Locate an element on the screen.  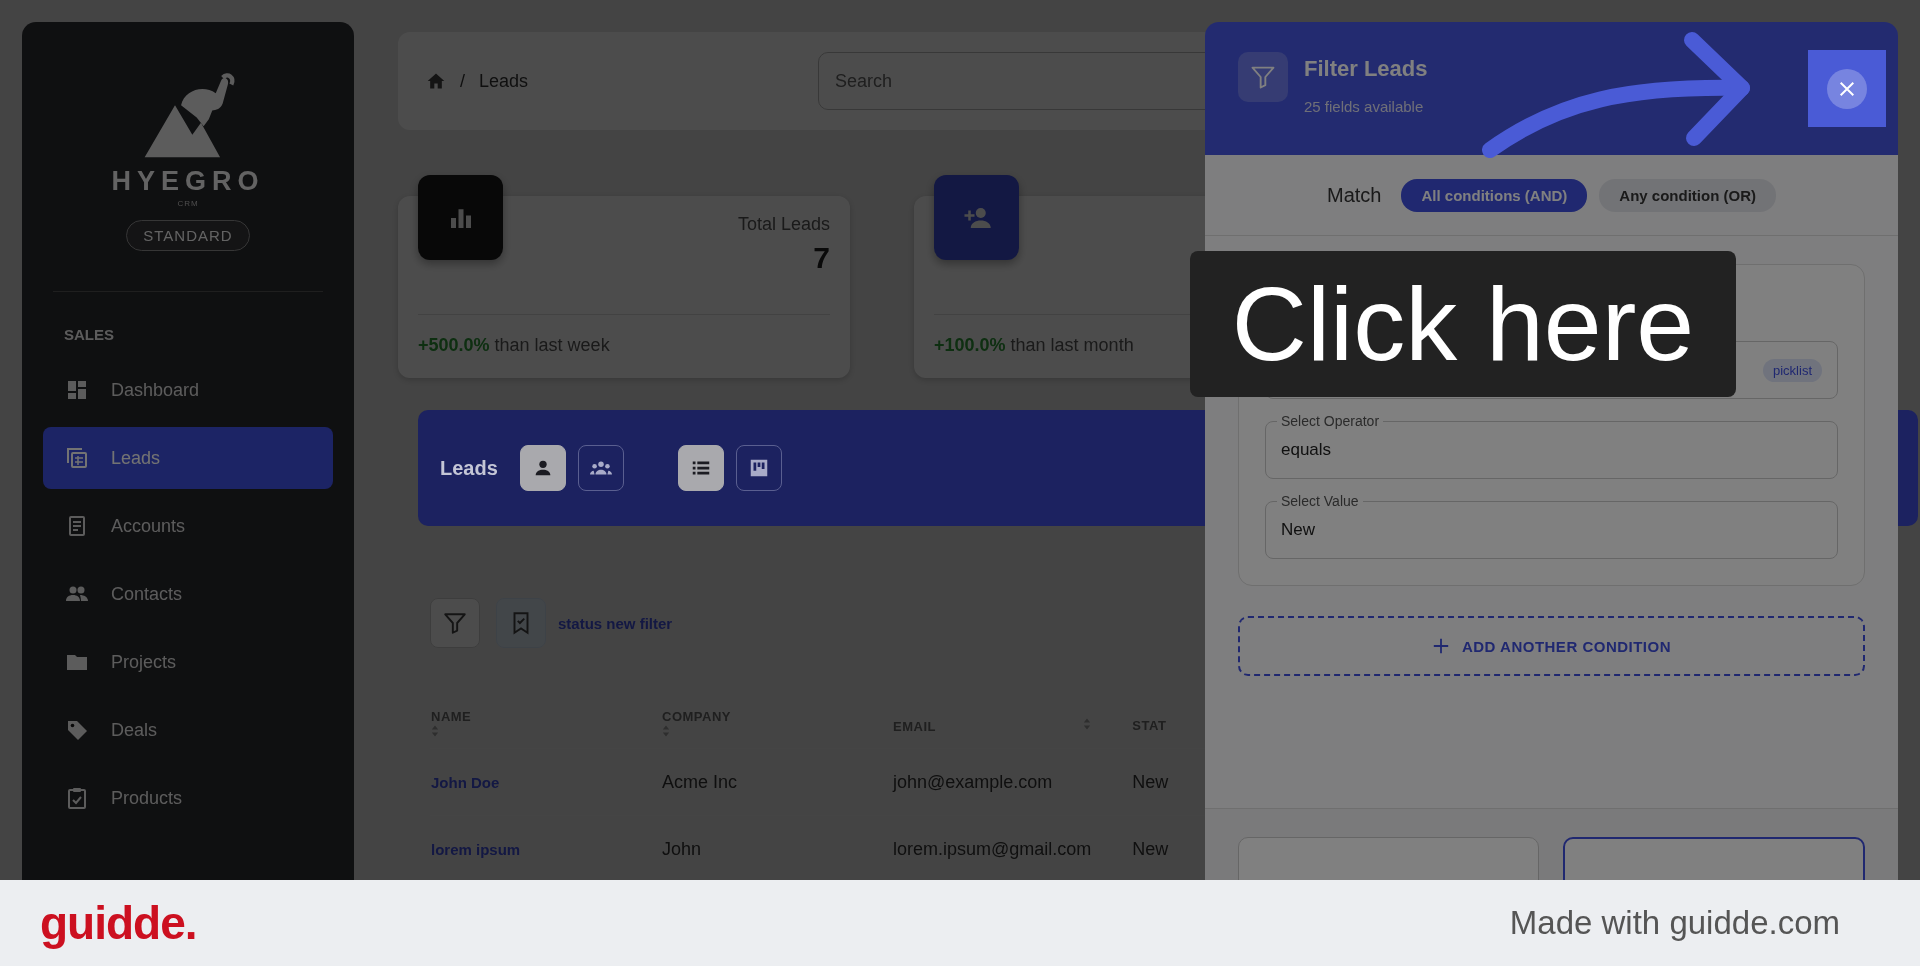
leads-title: Leads is located at coordinates (469, 468).